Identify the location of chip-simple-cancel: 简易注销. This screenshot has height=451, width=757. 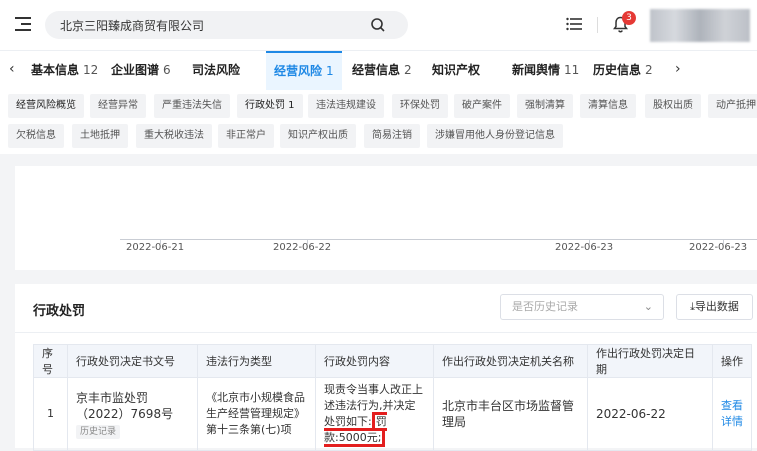
(392, 136).